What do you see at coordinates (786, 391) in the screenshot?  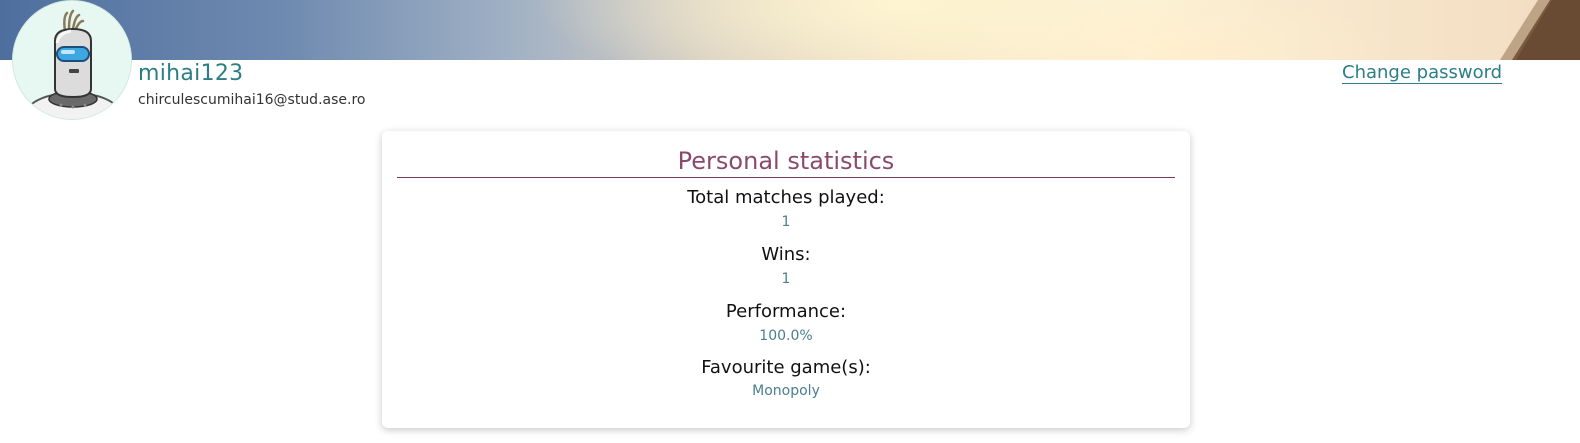 I see `stat-value-favourite-games: Monopoly` at bounding box center [786, 391].